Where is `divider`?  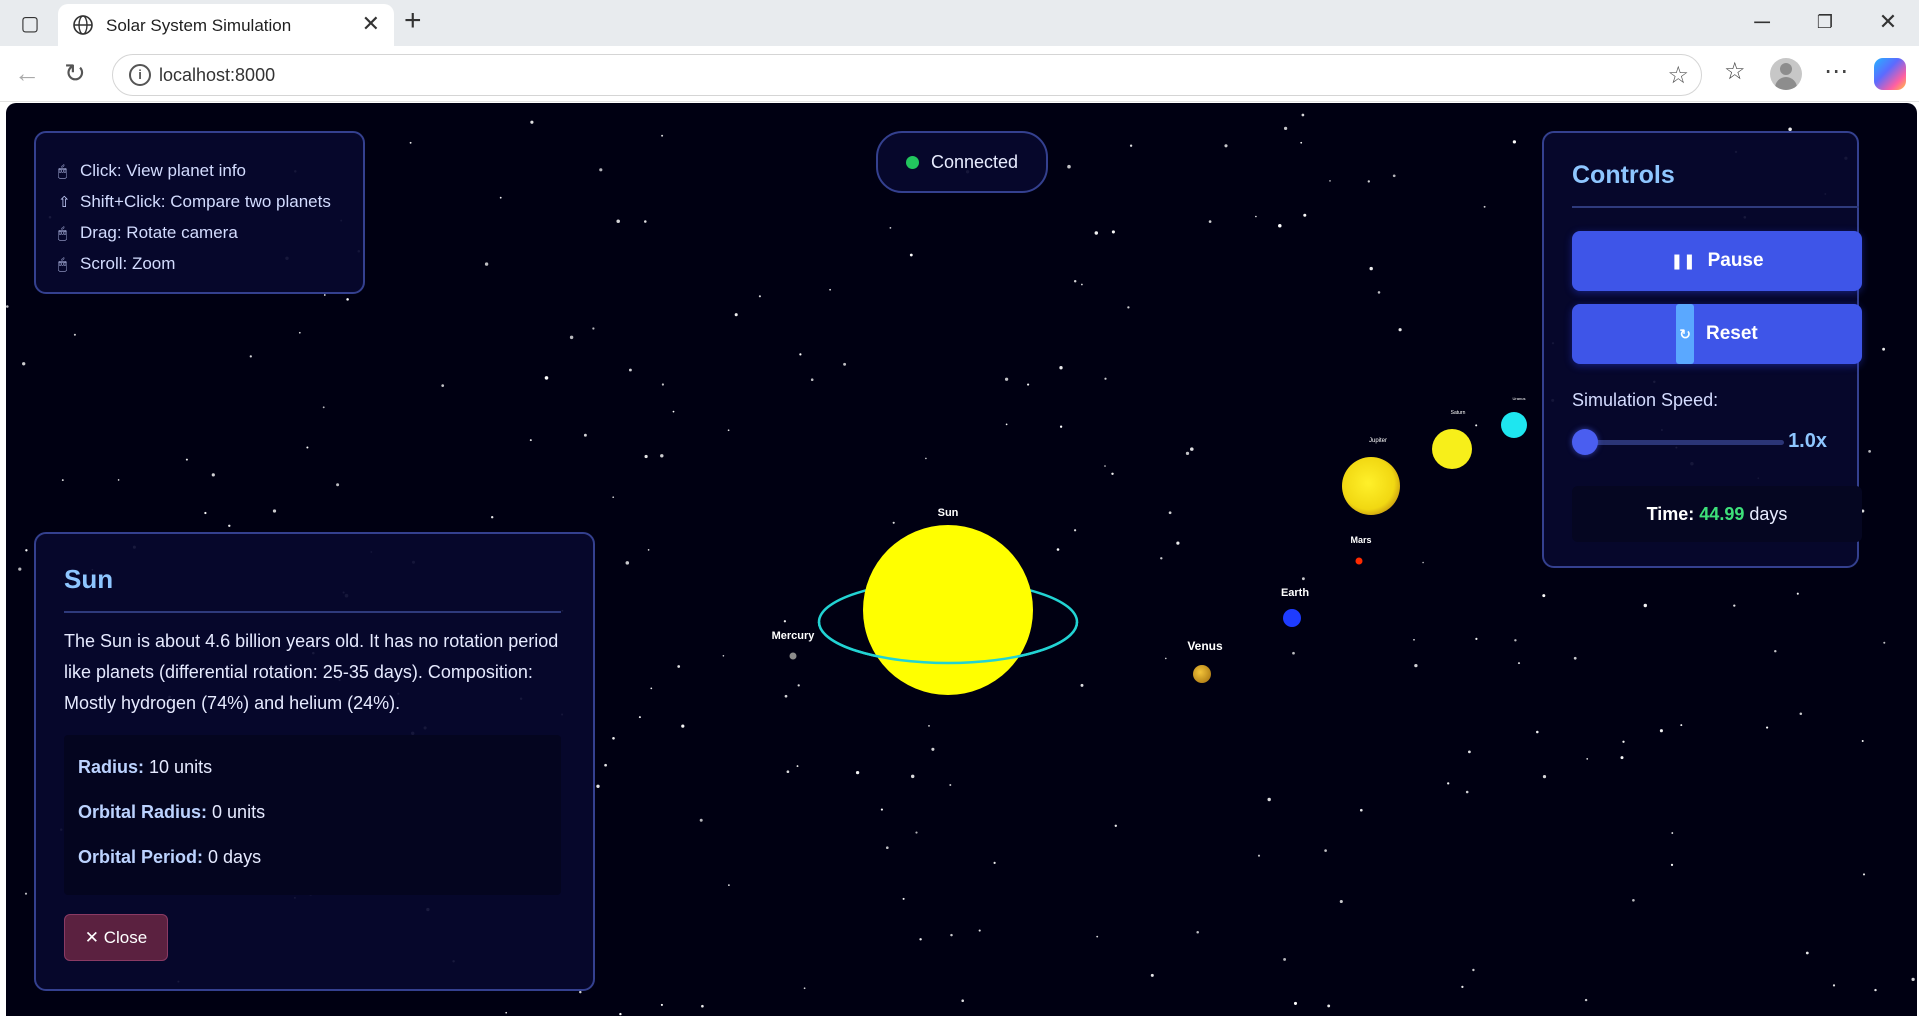
divider is located at coordinates (1715, 207).